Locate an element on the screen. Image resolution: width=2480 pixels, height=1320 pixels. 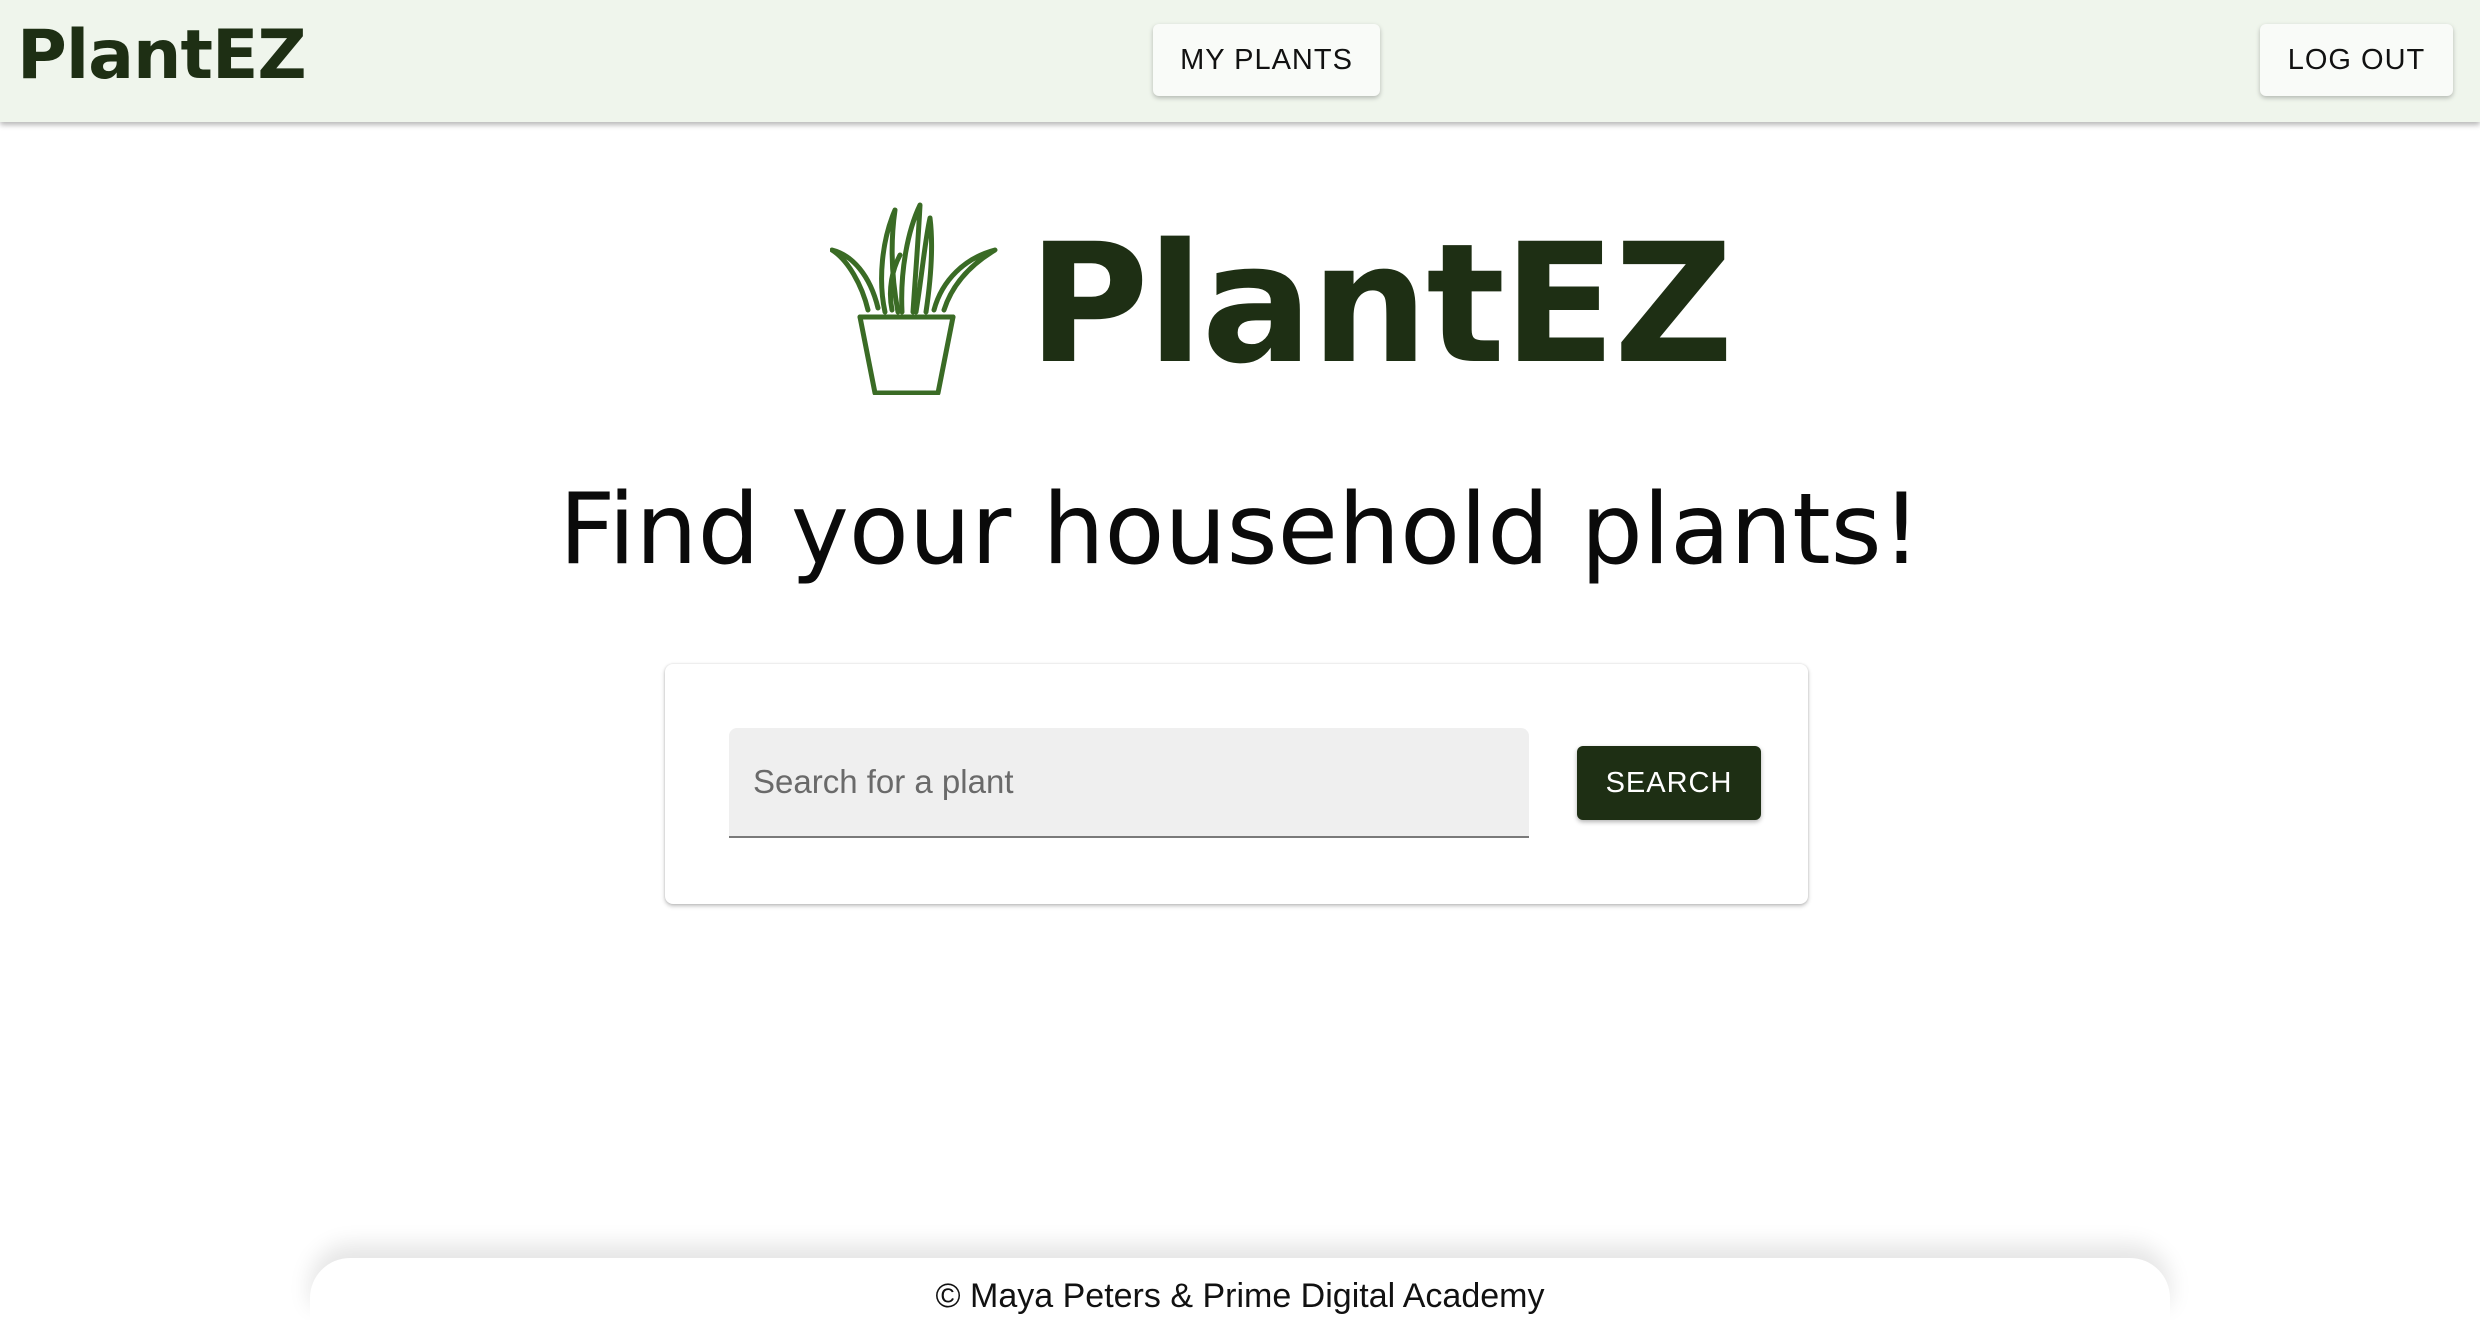
logout-button: LOG OUT is located at coordinates (2356, 60).